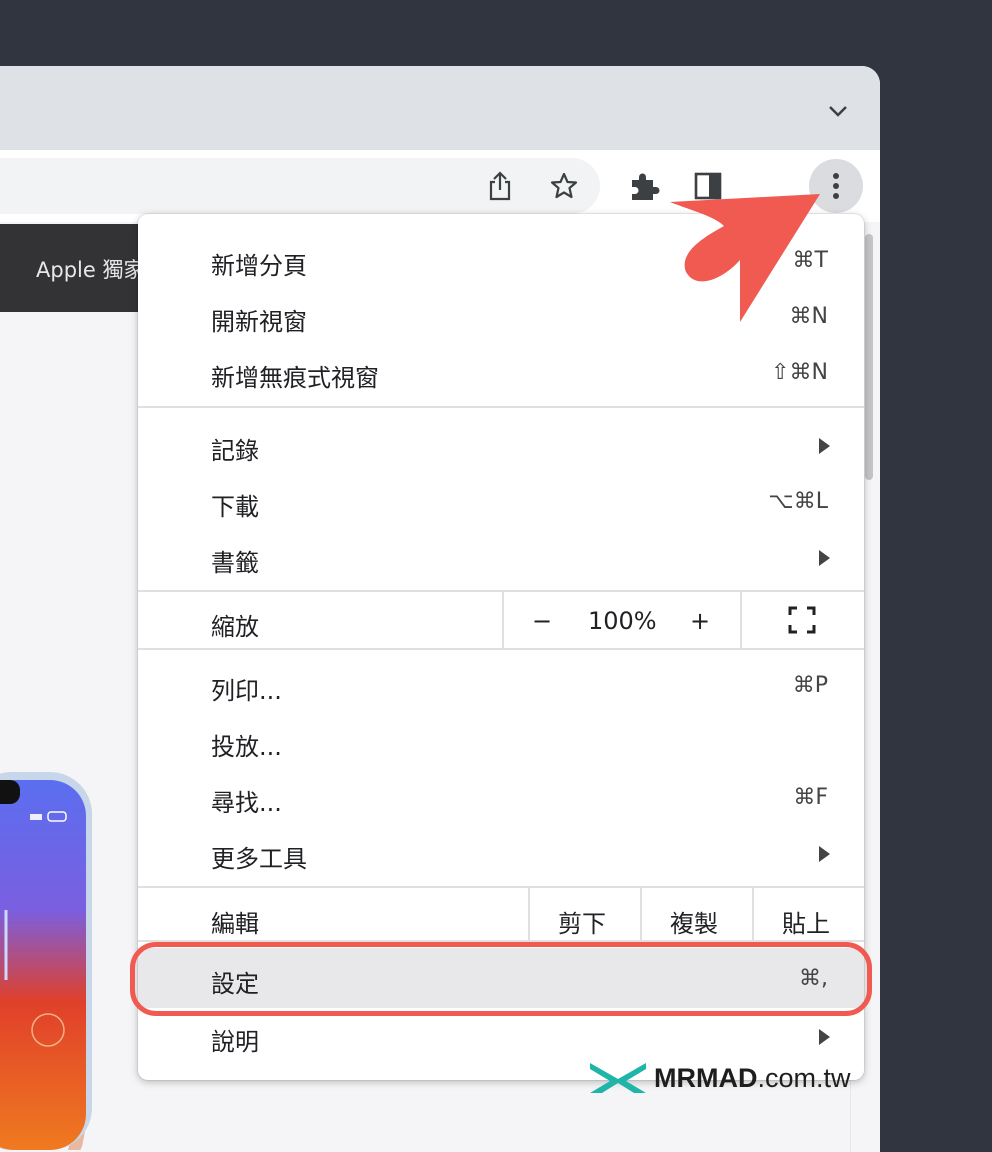 This screenshot has height=1152, width=992. Describe the element at coordinates (799, 372) in the screenshot. I see `menu-item-shortcut: ⇧⌘N` at that location.